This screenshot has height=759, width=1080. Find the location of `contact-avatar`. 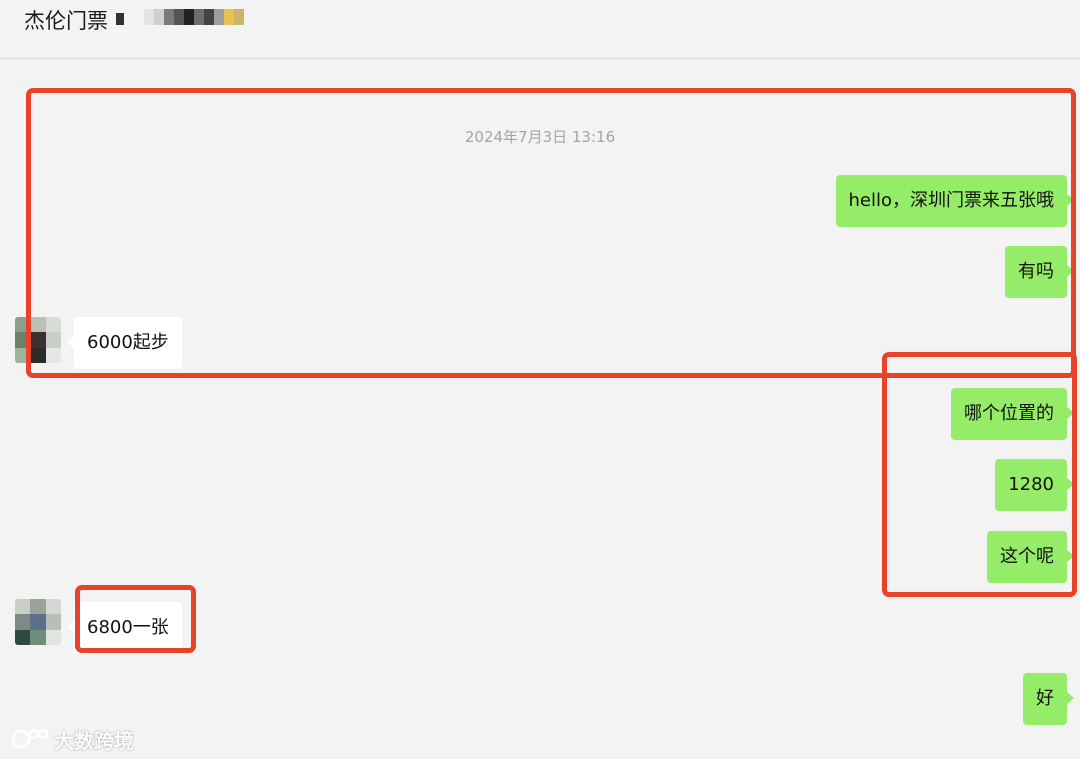

contact-avatar is located at coordinates (38, 622).